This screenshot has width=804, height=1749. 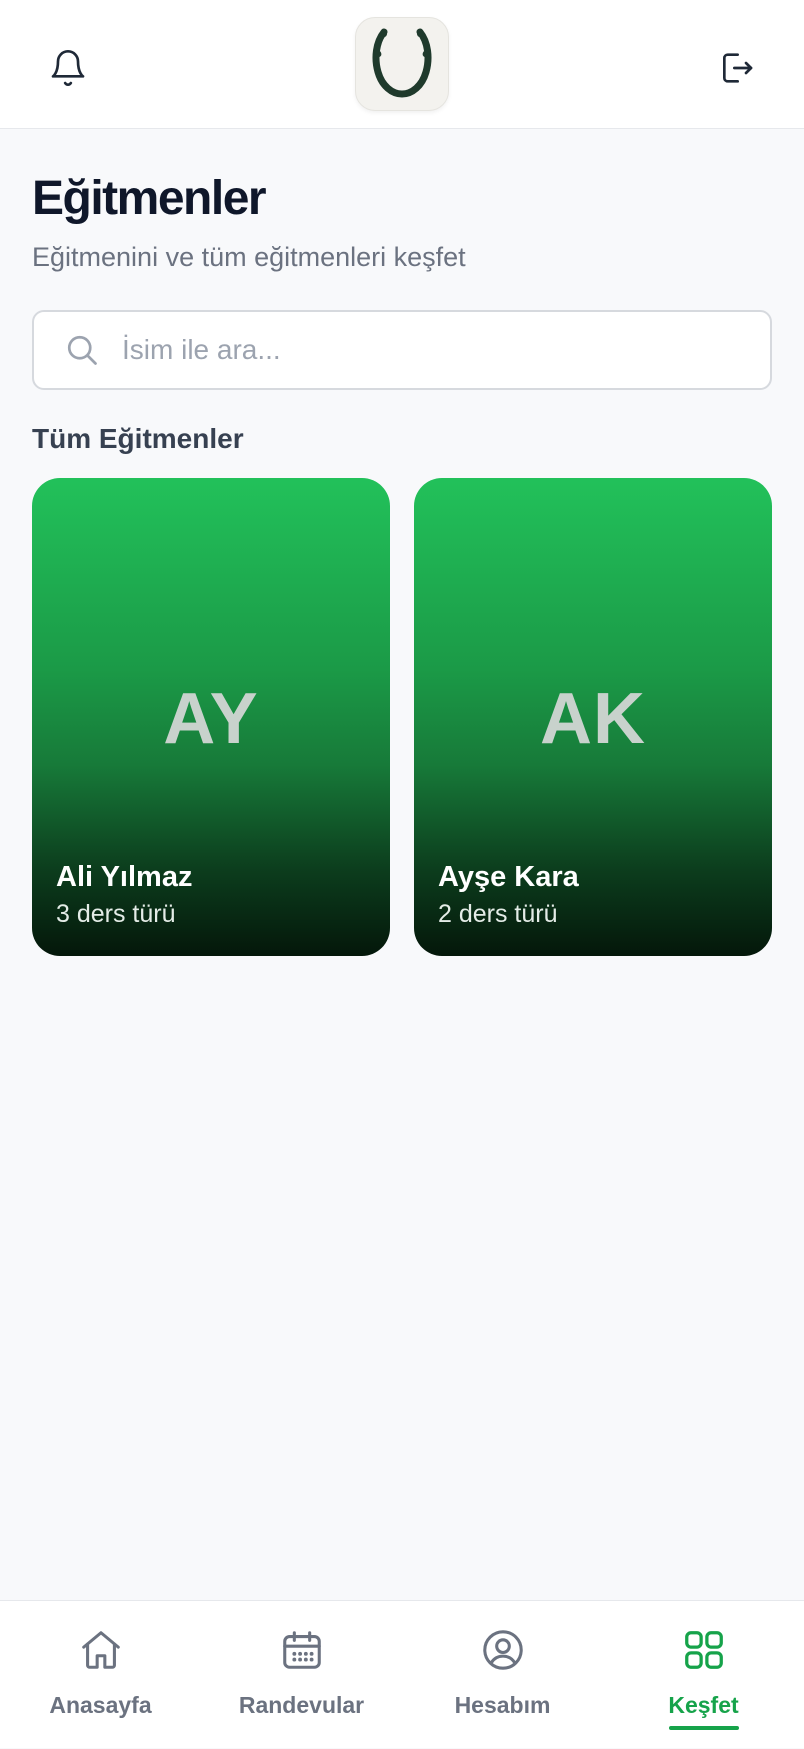 What do you see at coordinates (703, 1675) in the screenshot?
I see `nav-item-discover: Keşfet` at bounding box center [703, 1675].